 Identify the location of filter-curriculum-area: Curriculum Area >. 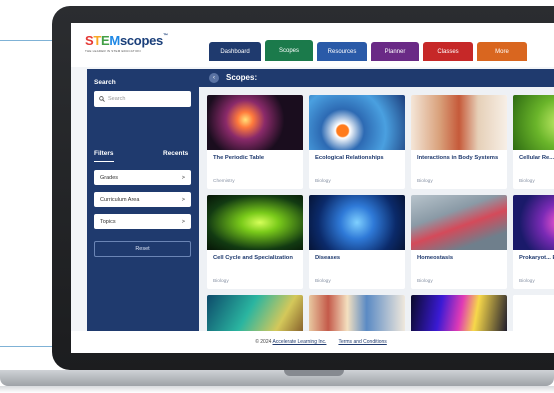
(142, 199).